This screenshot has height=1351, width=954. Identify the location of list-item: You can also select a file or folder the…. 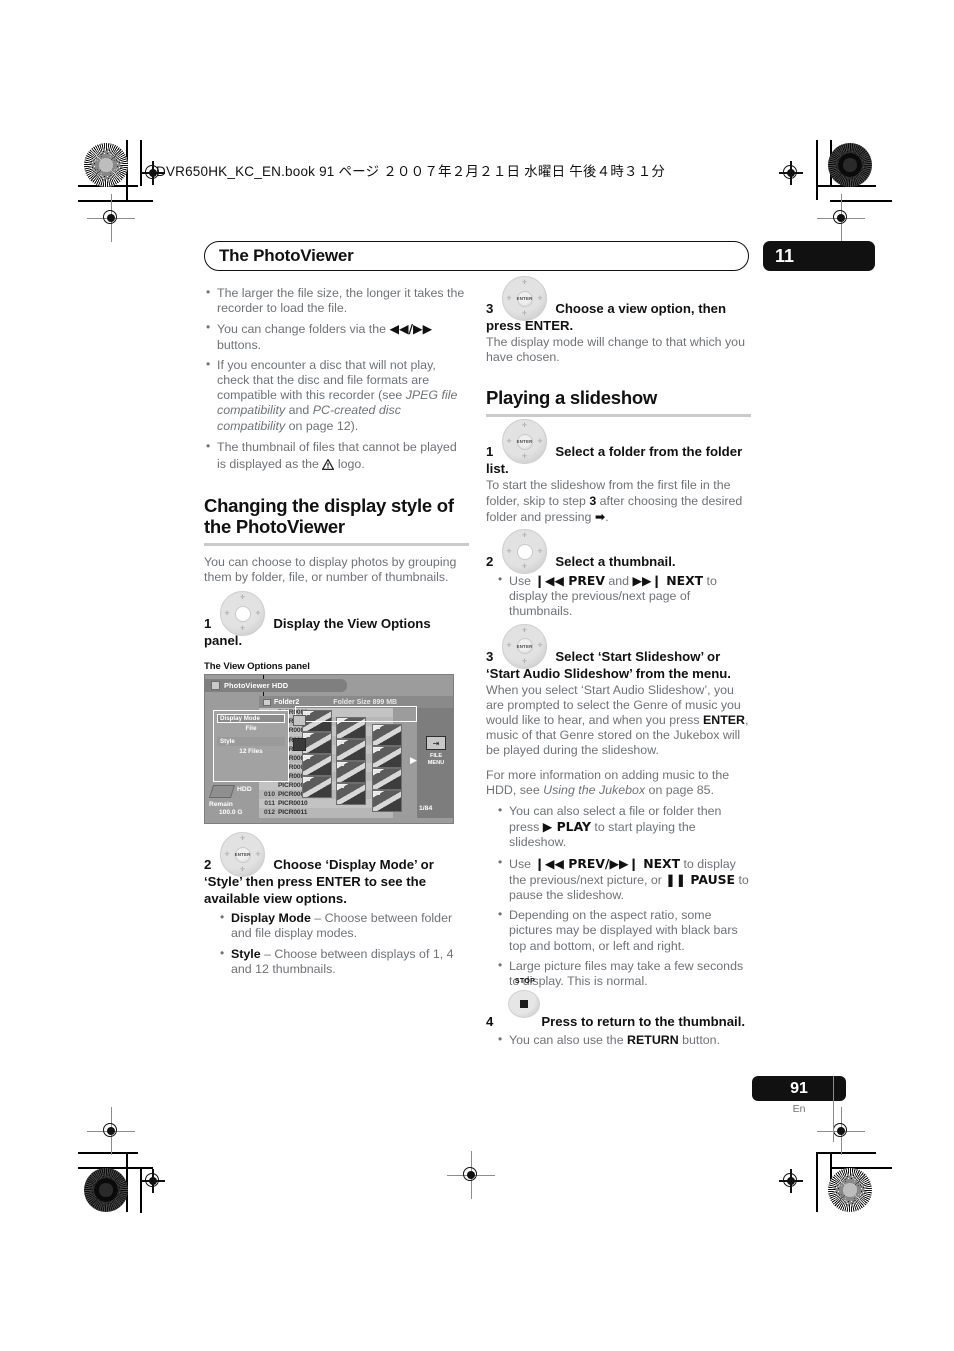
(623, 827).